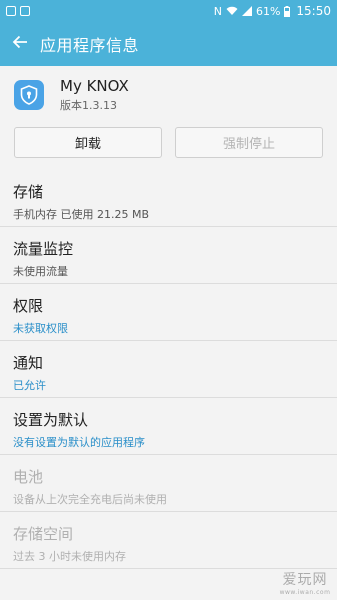 The height and width of the screenshot is (600, 337). Describe the element at coordinates (168, 44) in the screenshot. I see `app-bar: 应用程序信息` at that location.